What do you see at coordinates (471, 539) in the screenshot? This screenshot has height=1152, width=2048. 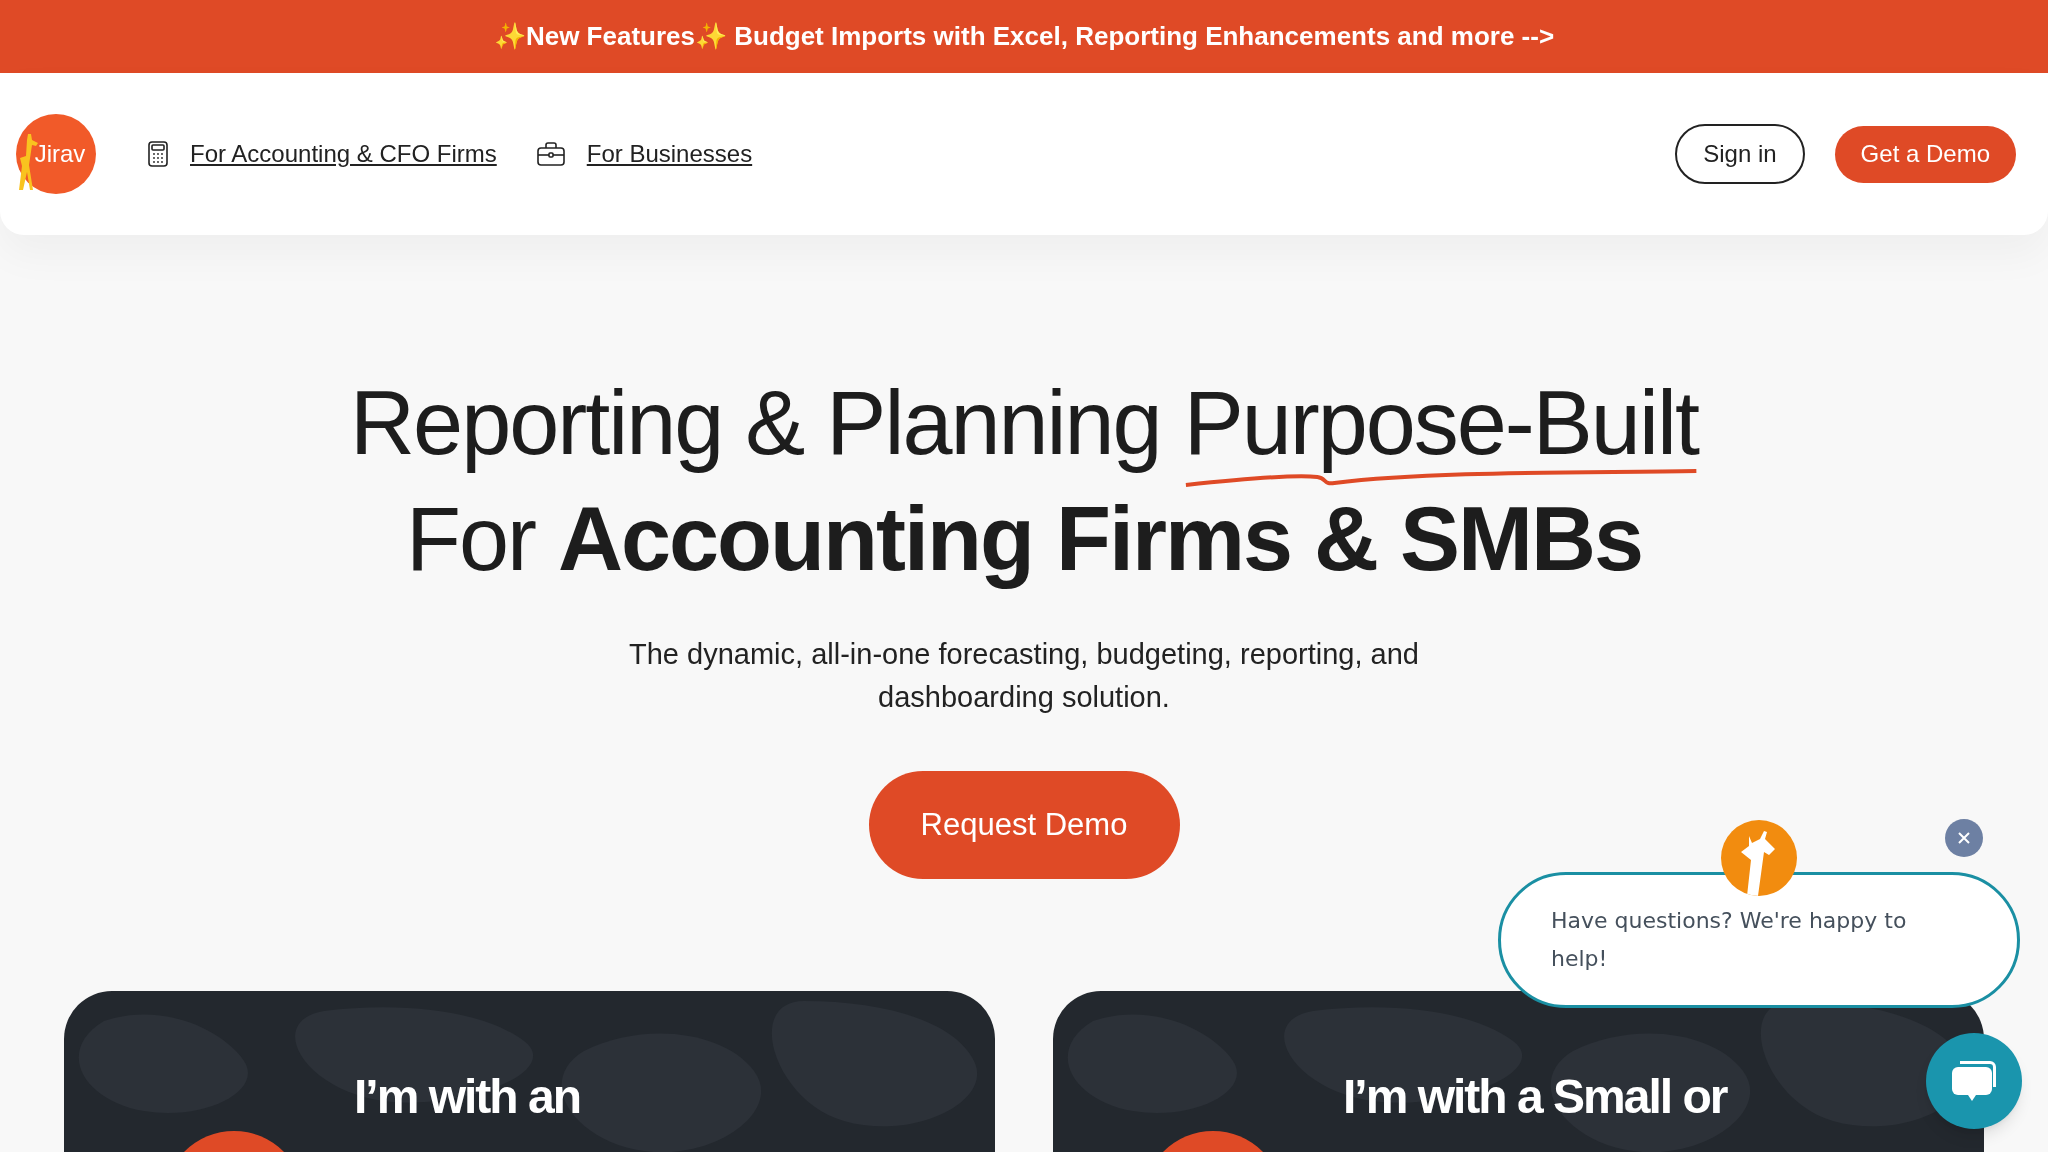 I see `hero-headline: For` at bounding box center [471, 539].